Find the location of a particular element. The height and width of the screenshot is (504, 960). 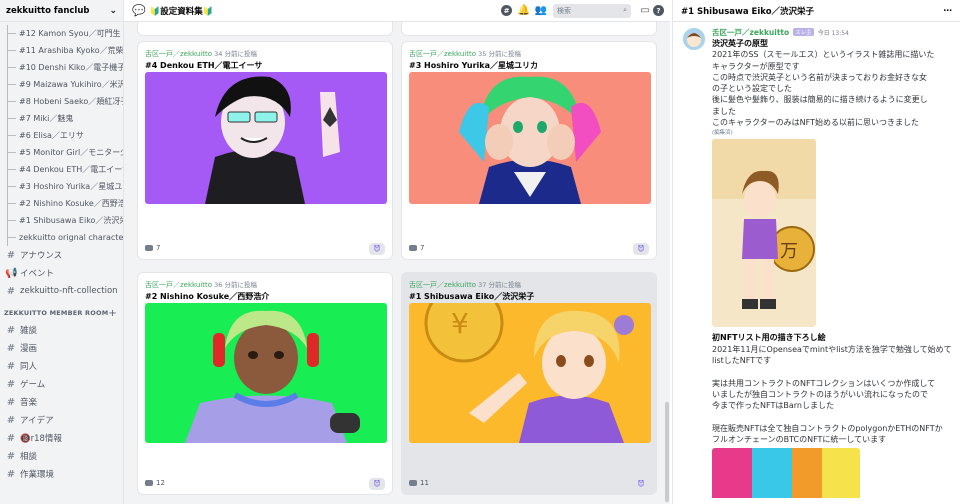

avatar is located at coordinates (694, 39).